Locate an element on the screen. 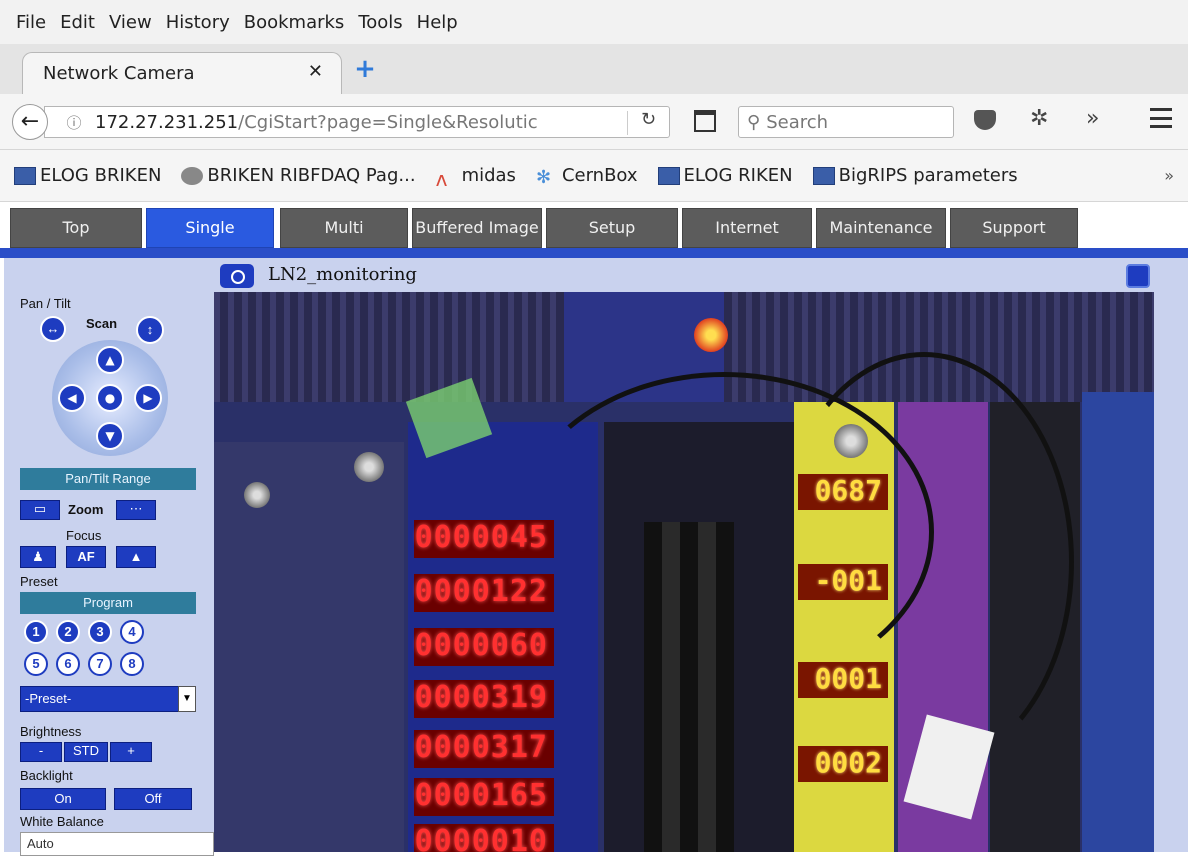 The width and height of the screenshot is (1188, 856). zoom-label: Zoom is located at coordinates (86, 509).